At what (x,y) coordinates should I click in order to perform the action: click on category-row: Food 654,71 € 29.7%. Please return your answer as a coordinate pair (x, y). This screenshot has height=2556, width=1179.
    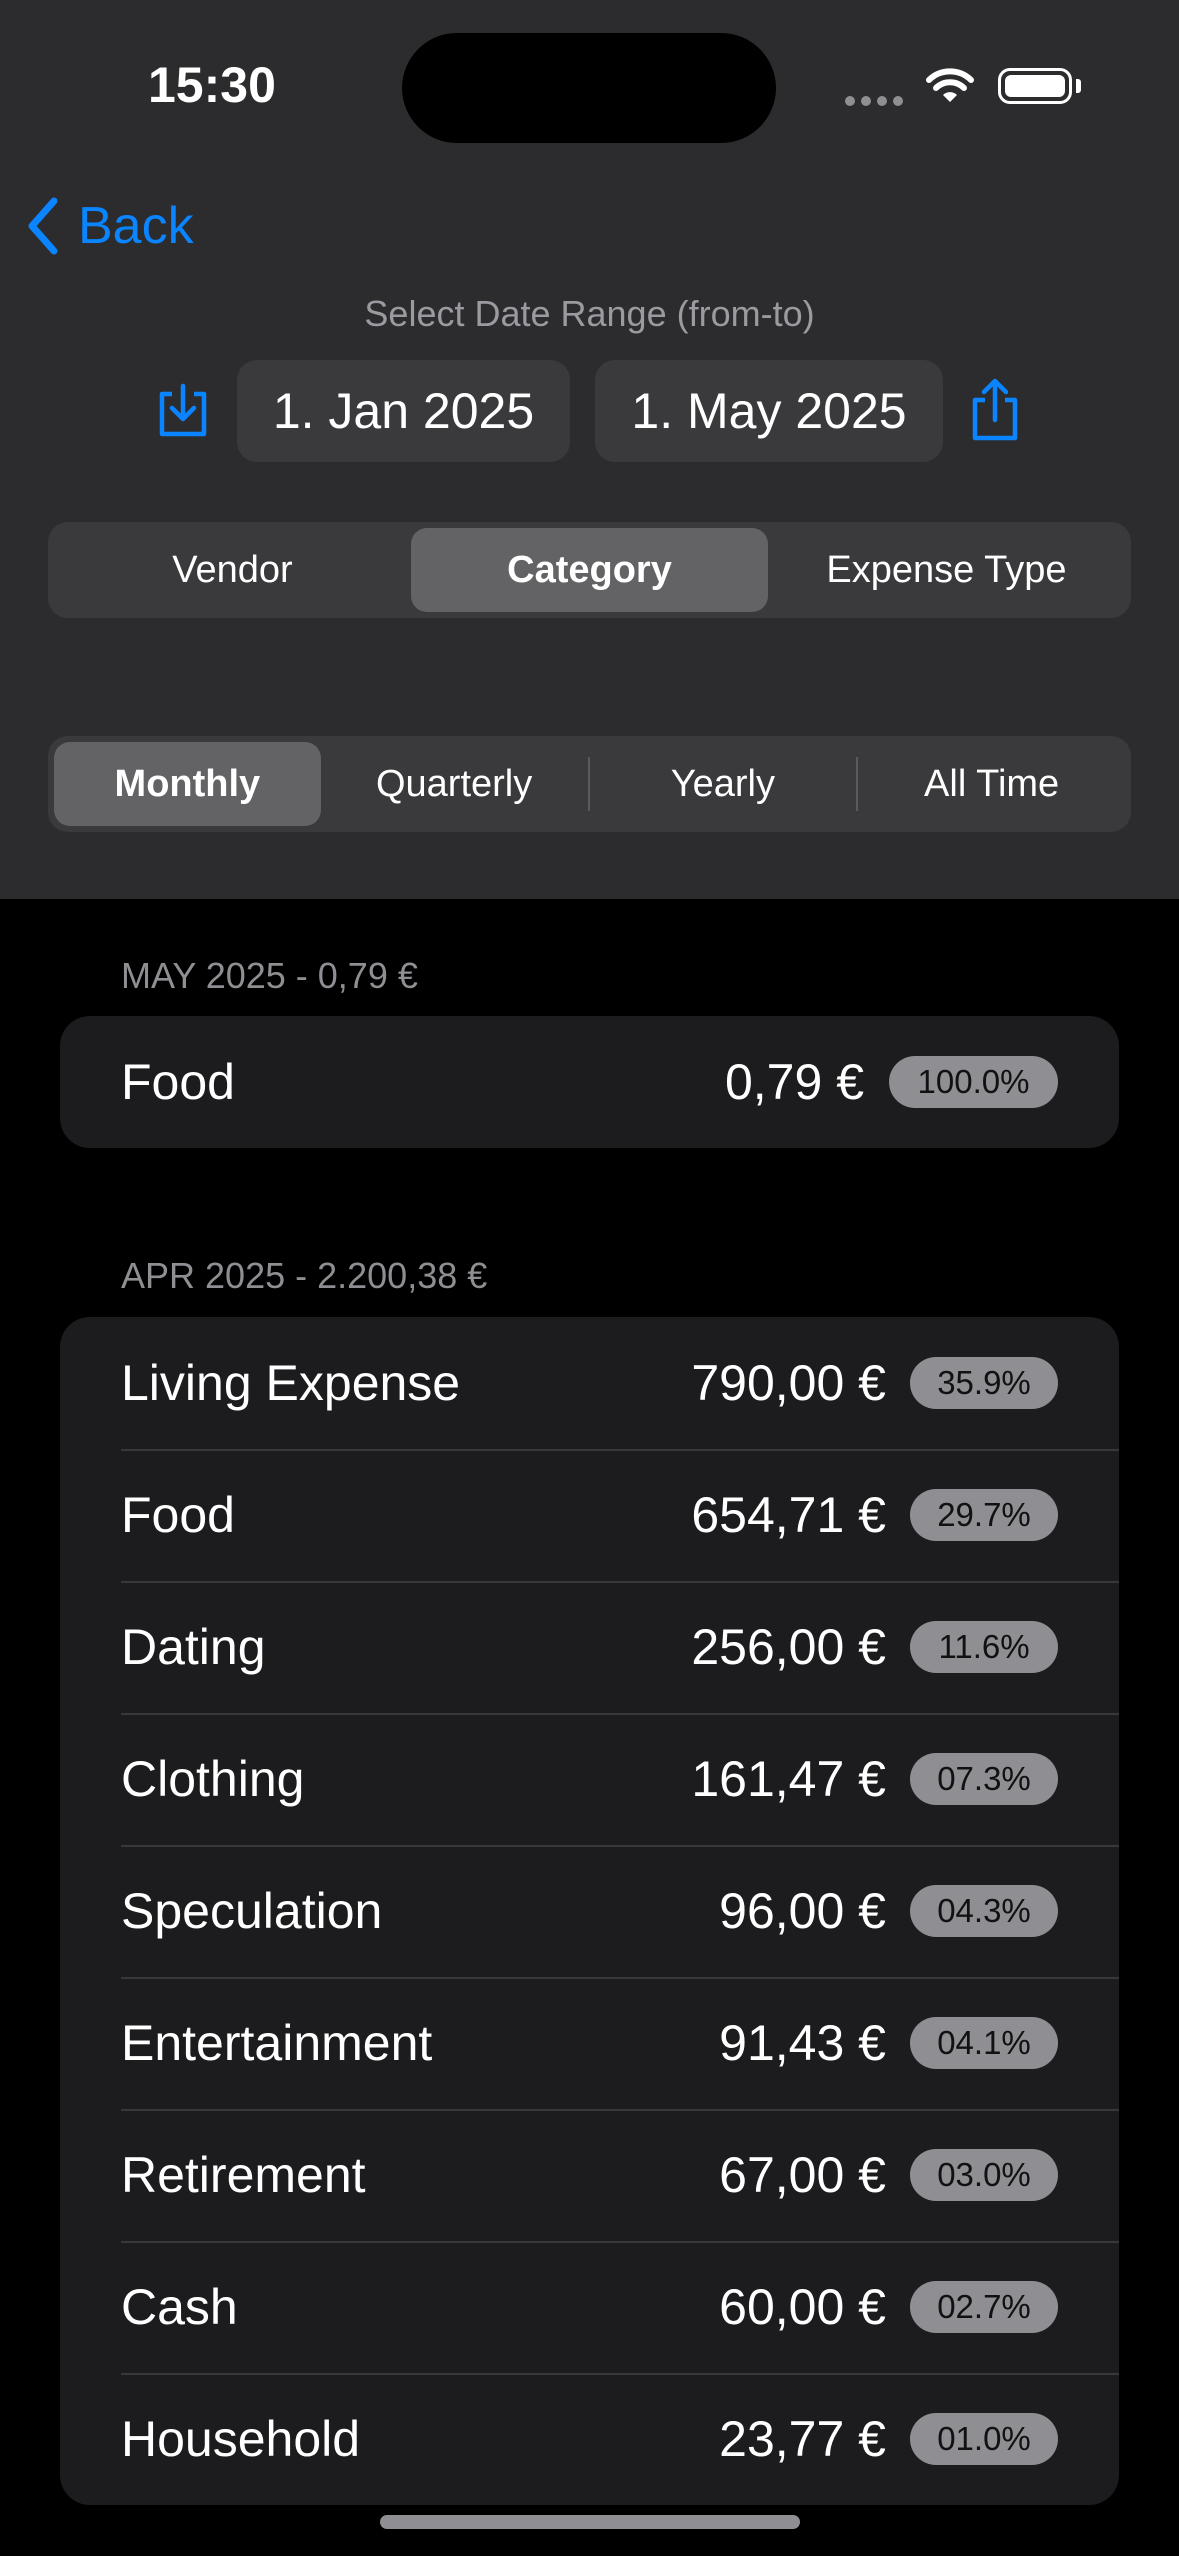
    Looking at the image, I should click on (589, 1515).